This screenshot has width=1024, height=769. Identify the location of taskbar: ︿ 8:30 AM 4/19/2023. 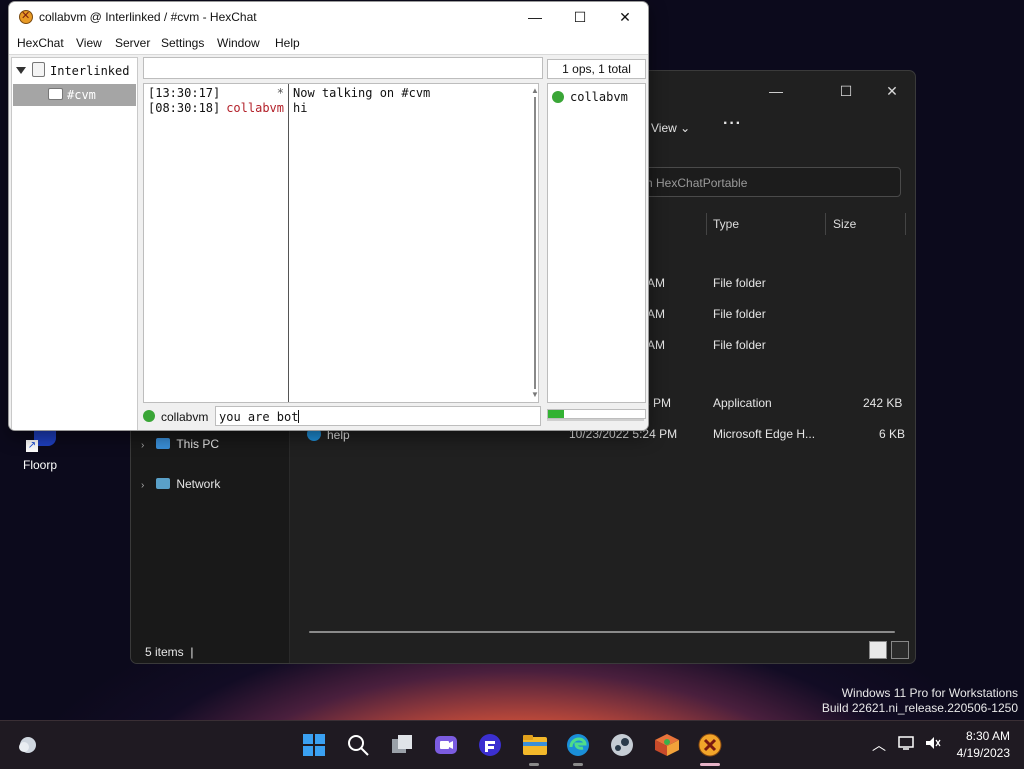
(512, 744).